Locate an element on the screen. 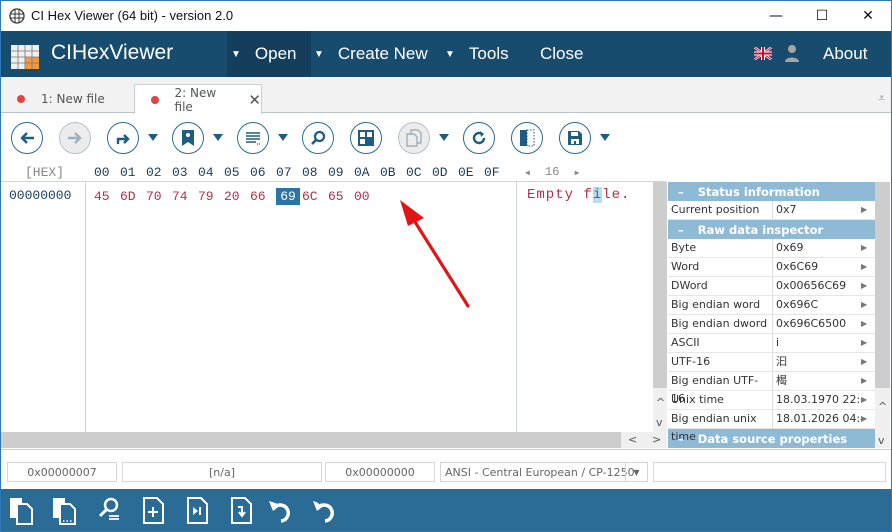 The width and height of the screenshot is (892, 532). chevron-down-icon: ▼ is located at coordinates (636, 472).